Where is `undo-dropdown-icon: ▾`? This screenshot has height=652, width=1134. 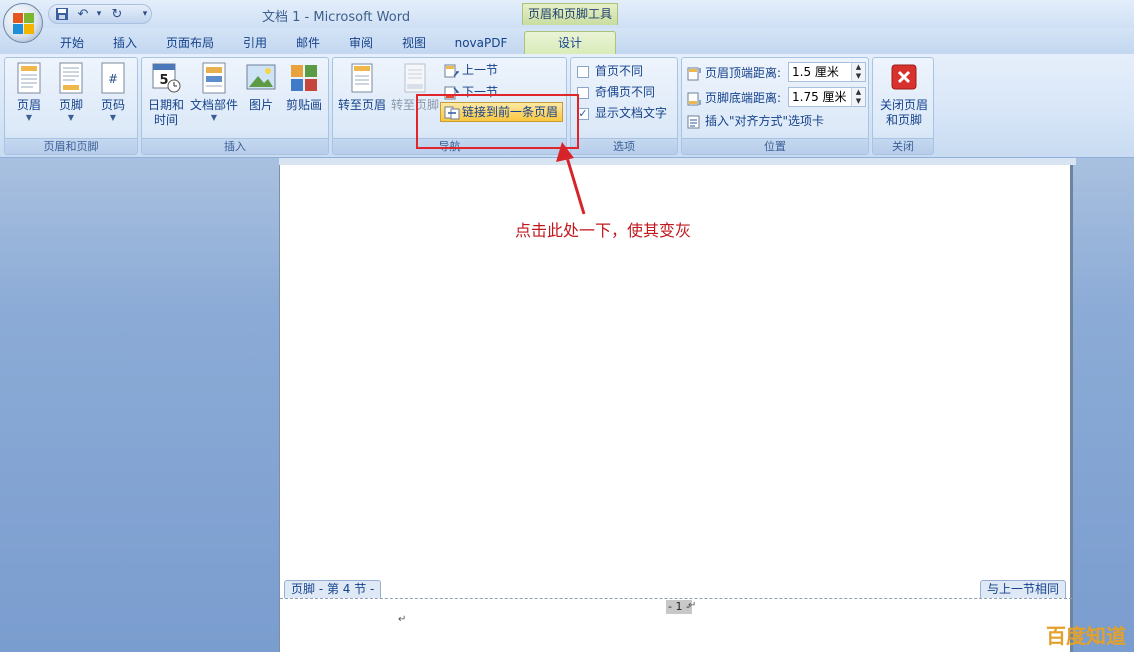 undo-dropdown-icon: ▾ is located at coordinates (99, 14).